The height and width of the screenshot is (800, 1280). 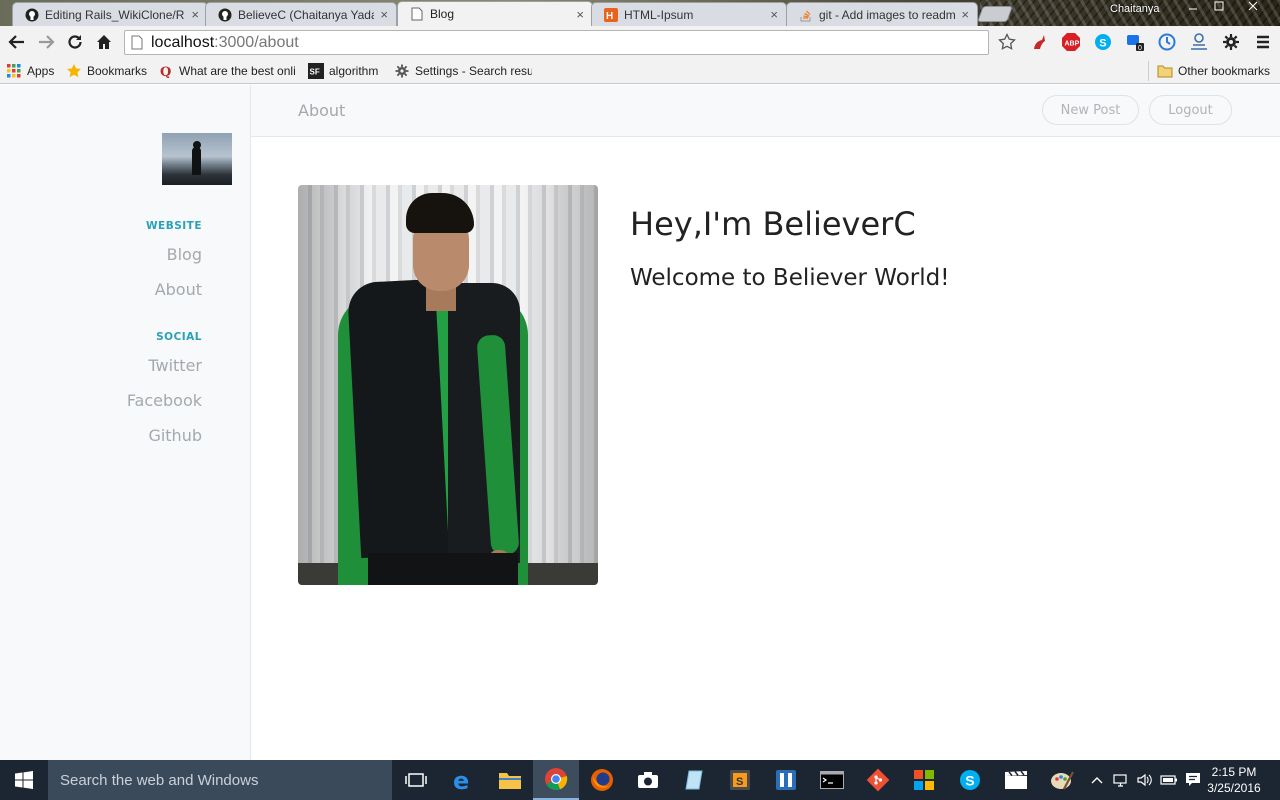 I want to click on browser-tab: H HTML-Ipsum ×, so click(x=689, y=14).